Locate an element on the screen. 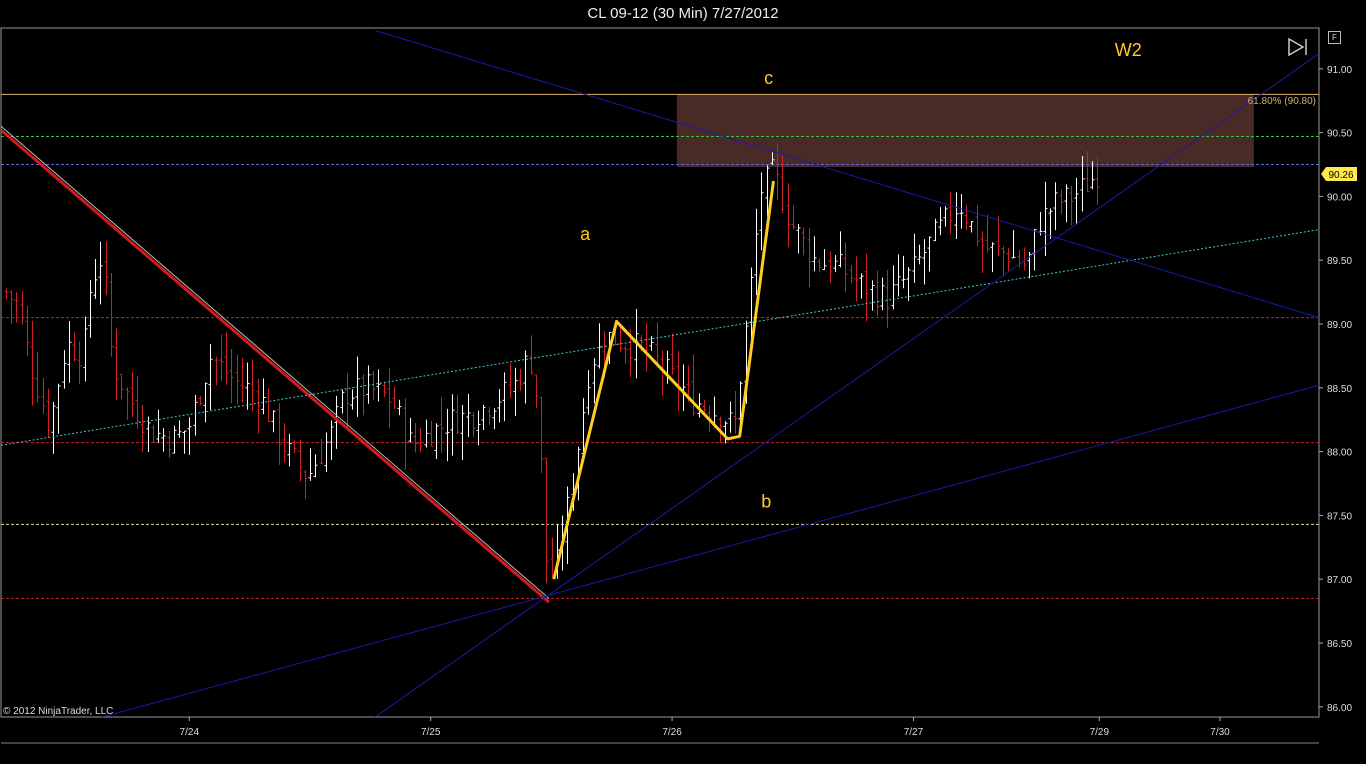 The width and height of the screenshot is (1366, 764). wave-label-w2: W2 is located at coordinates (1128, 50).